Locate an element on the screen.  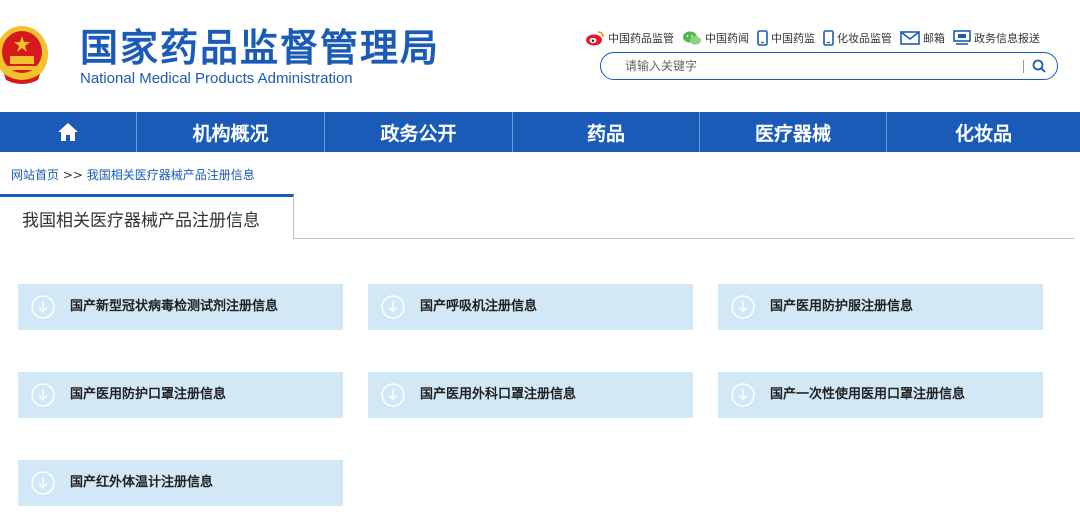
card-protective-suit: 国产医用防护服注册信息 is located at coordinates (880, 307).